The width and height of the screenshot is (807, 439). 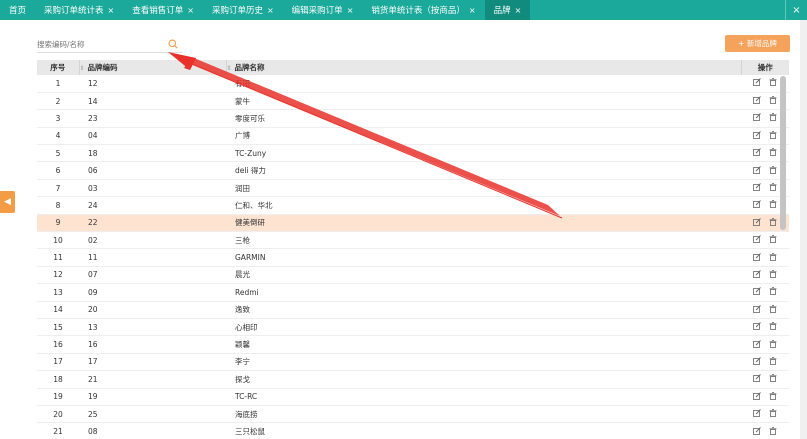 I want to click on table-row: 15 13 心相印, so click(x=413, y=327).